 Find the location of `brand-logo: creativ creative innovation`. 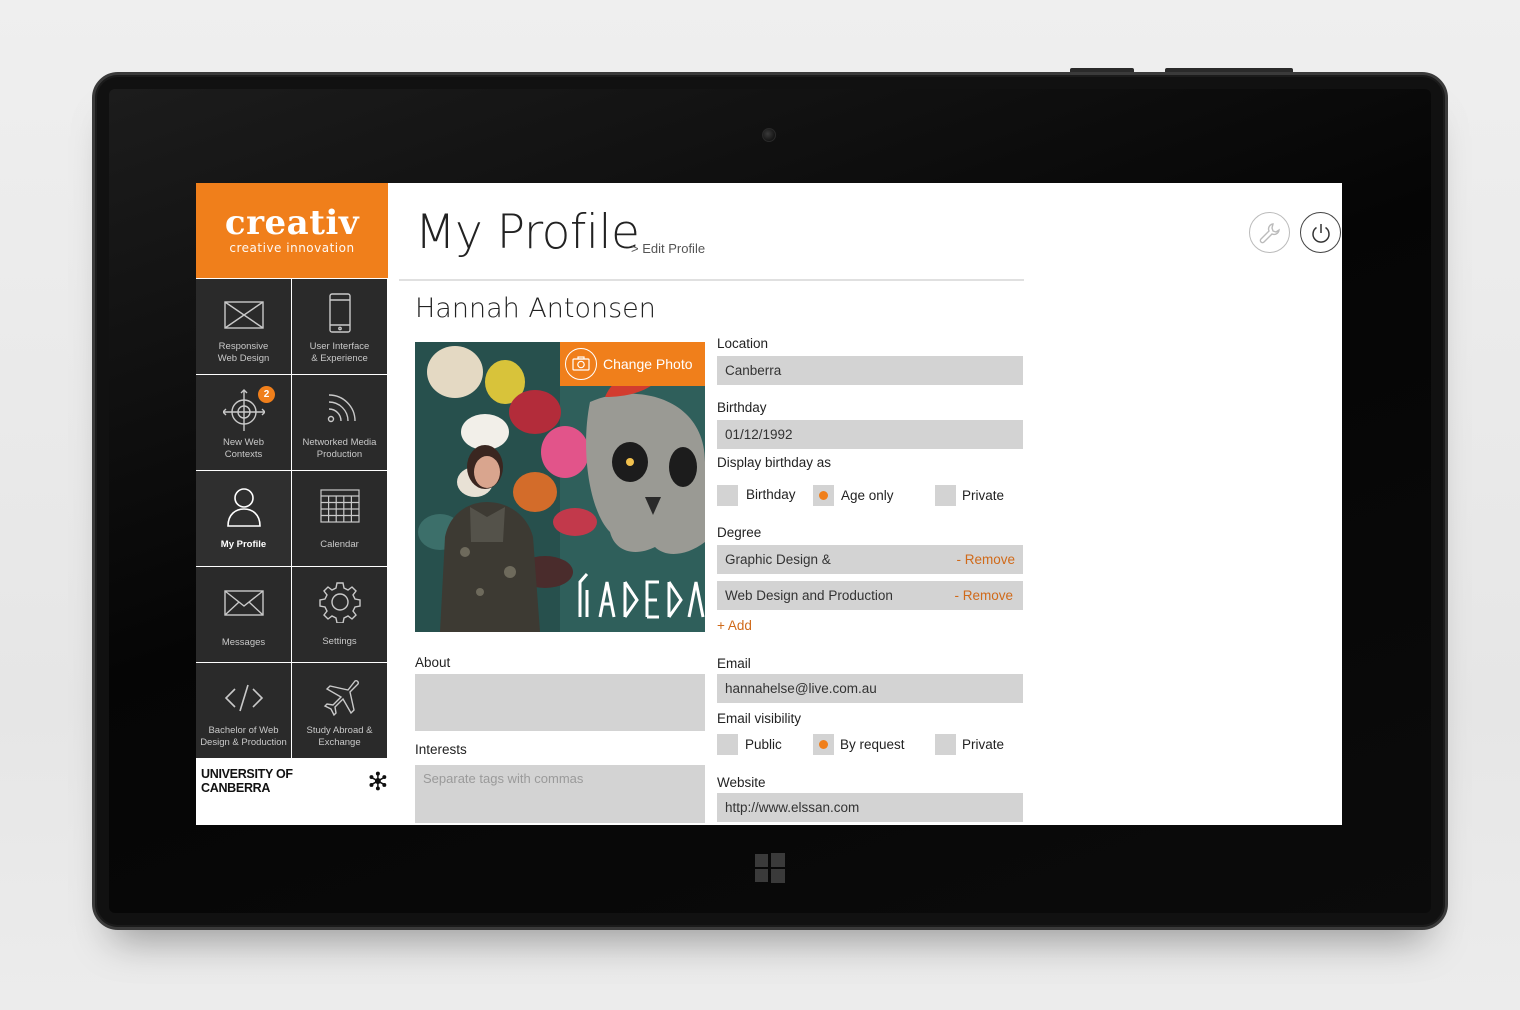

brand-logo: creativ creative innovation is located at coordinates (292, 230).